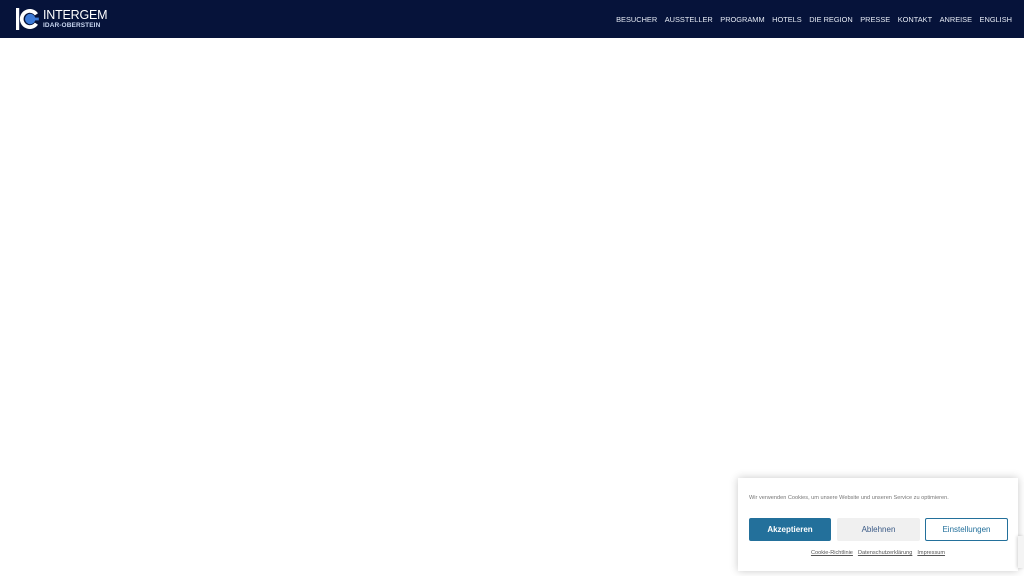 The height and width of the screenshot is (576, 1024). What do you see at coordinates (878, 529) in the screenshot?
I see `deny-cookies-button: Ablehnen` at bounding box center [878, 529].